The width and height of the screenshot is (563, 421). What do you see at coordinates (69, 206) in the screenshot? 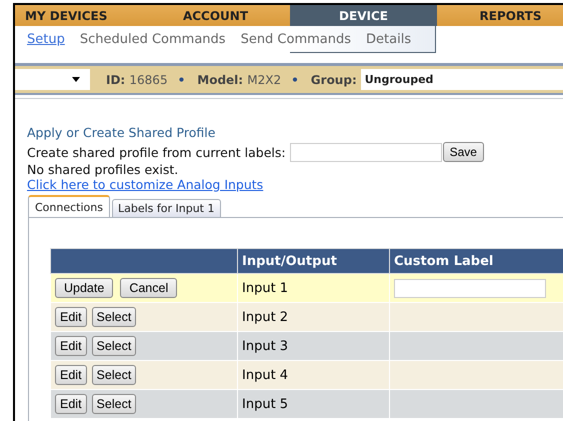
I see `tab: Connections` at bounding box center [69, 206].